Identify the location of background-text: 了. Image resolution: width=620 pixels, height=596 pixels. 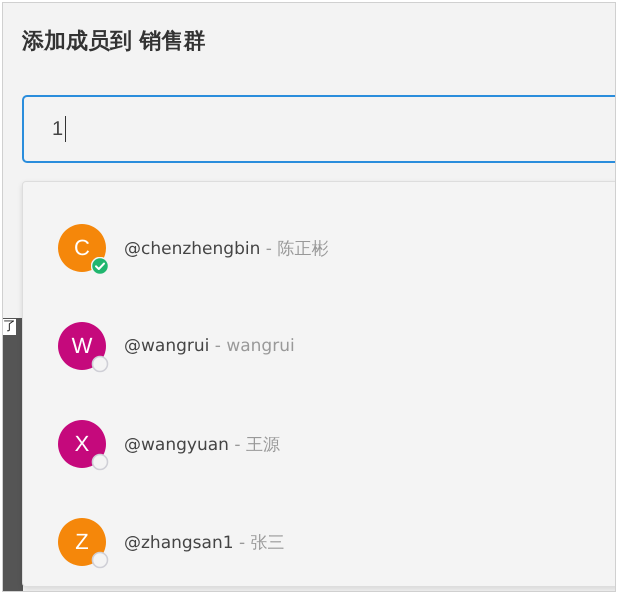
(9, 327).